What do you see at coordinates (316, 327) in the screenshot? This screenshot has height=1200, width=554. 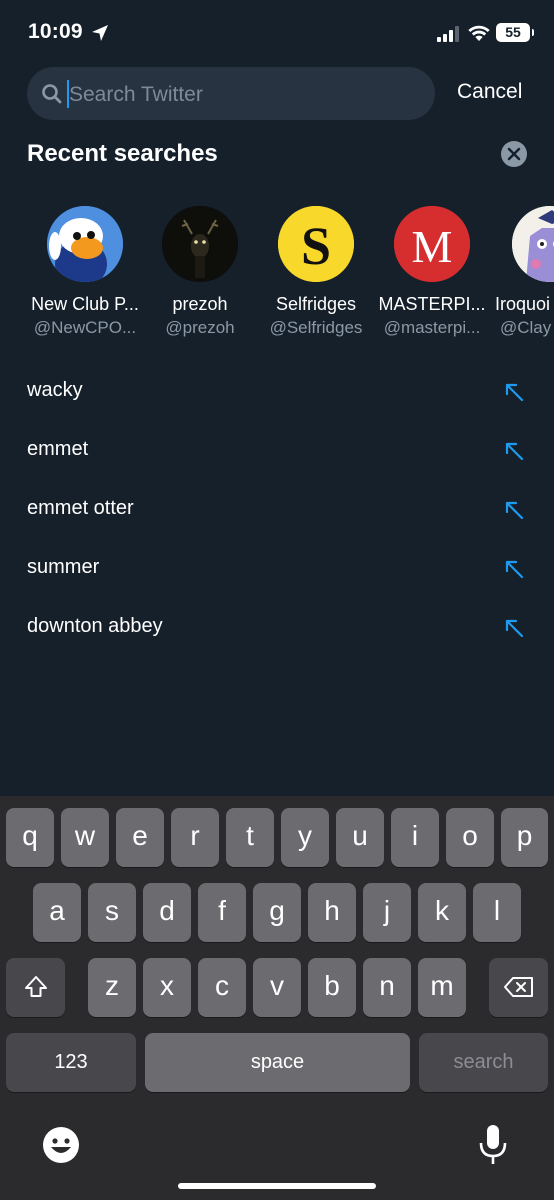 I see `account-handle: @Selfridges` at bounding box center [316, 327].